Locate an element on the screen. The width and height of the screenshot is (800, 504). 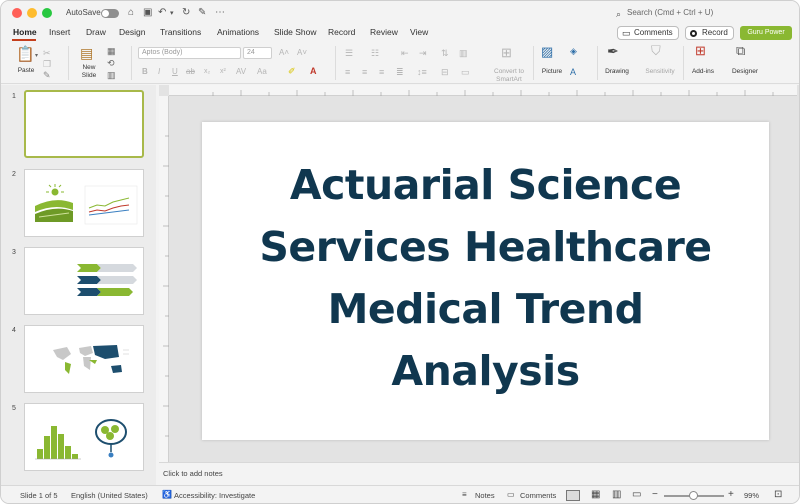
bold-icon: B is located at coordinates (145, 72).